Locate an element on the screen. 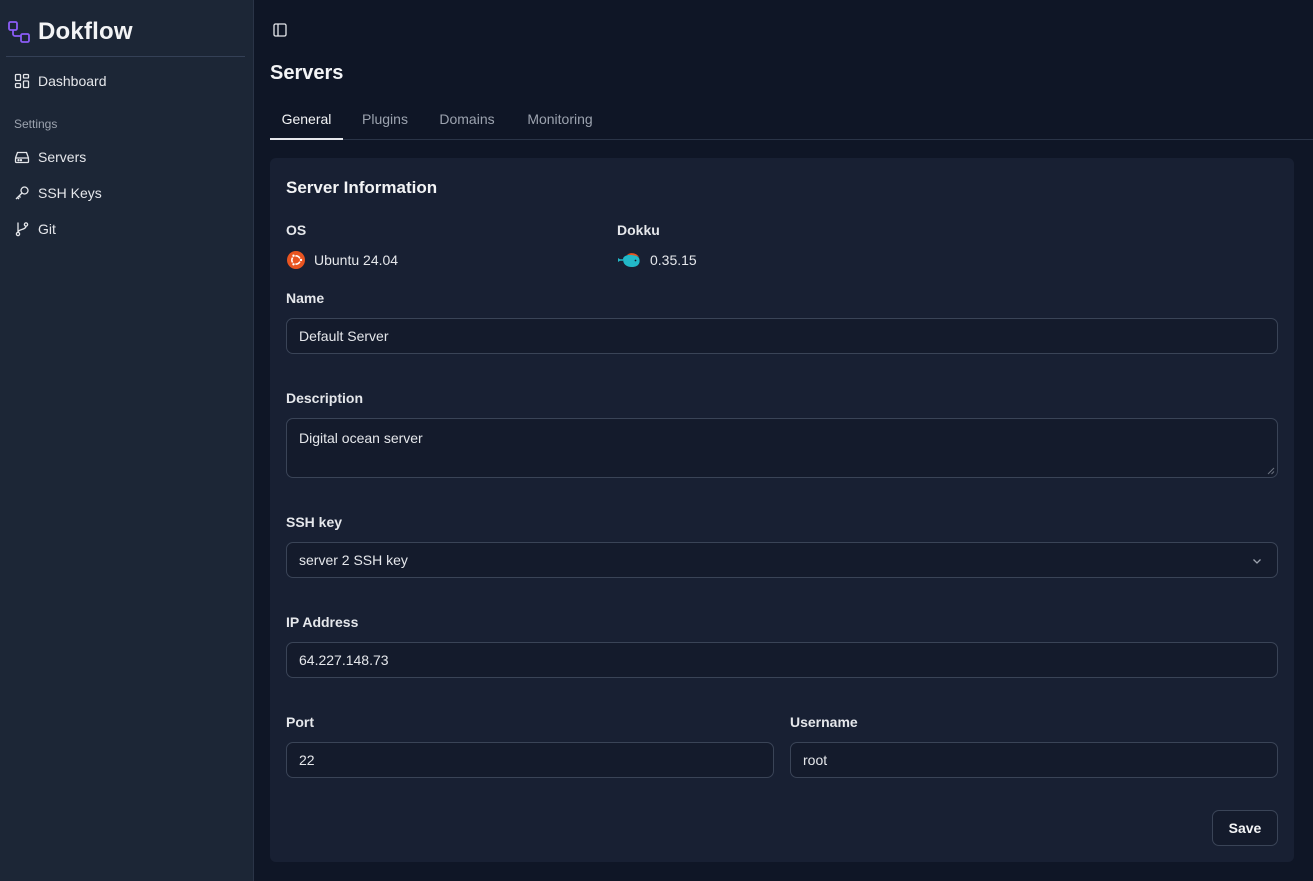 The height and width of the screenshot is (881, 1313). brand: Dokflow is located at coordinates (70, 32).